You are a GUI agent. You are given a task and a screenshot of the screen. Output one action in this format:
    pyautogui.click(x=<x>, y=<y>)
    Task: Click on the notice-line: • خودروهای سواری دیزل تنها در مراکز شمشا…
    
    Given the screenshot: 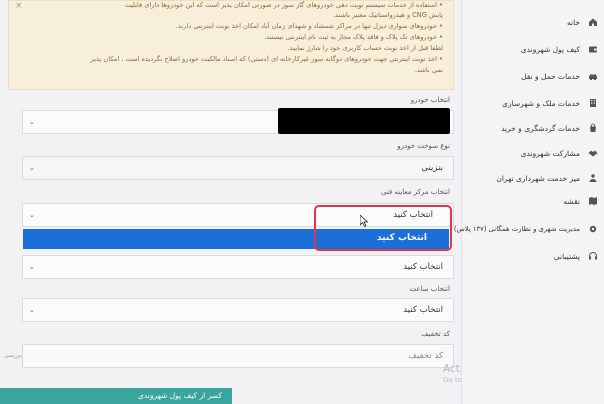 What is the action you would take?
    pyautogui.click(x=309, y=26)
    